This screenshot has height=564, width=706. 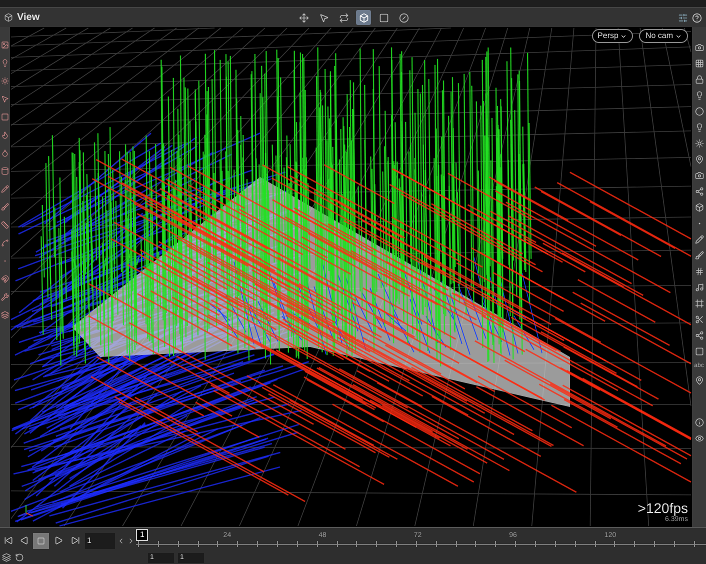 I want to click on chevron-left-icon, so click(x=121, y=540).